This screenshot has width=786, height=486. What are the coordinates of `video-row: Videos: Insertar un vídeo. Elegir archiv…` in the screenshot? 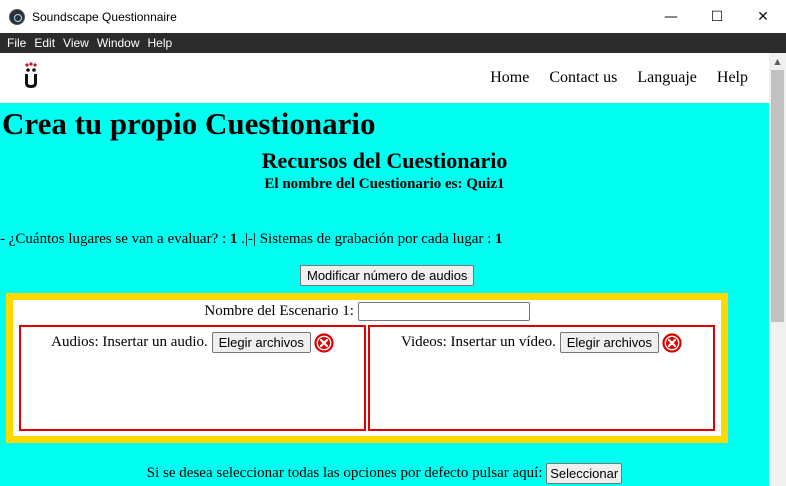 It's located at (541, 342).